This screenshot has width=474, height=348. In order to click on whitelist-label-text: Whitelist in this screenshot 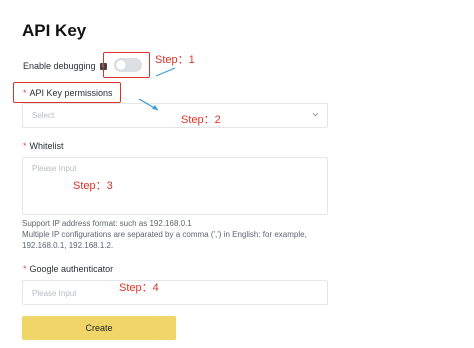, I will do `click(46, 146)`.